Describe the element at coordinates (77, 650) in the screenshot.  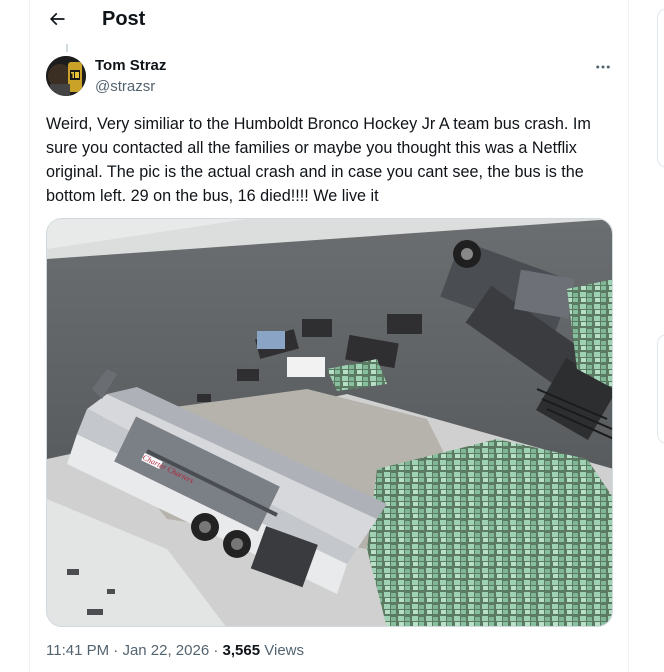
I see `tweet-time: 11:41 PM` at that location.